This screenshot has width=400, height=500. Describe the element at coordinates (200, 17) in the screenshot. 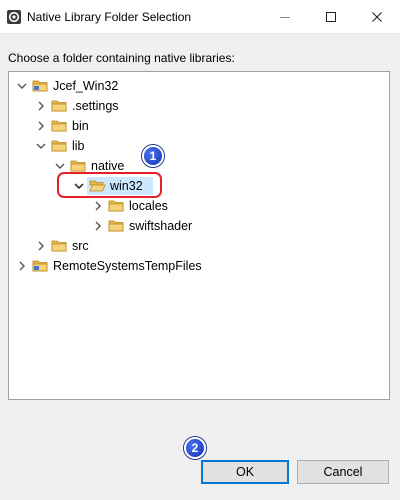

I see `title-bar: Native Library Folder Selection` at that location.